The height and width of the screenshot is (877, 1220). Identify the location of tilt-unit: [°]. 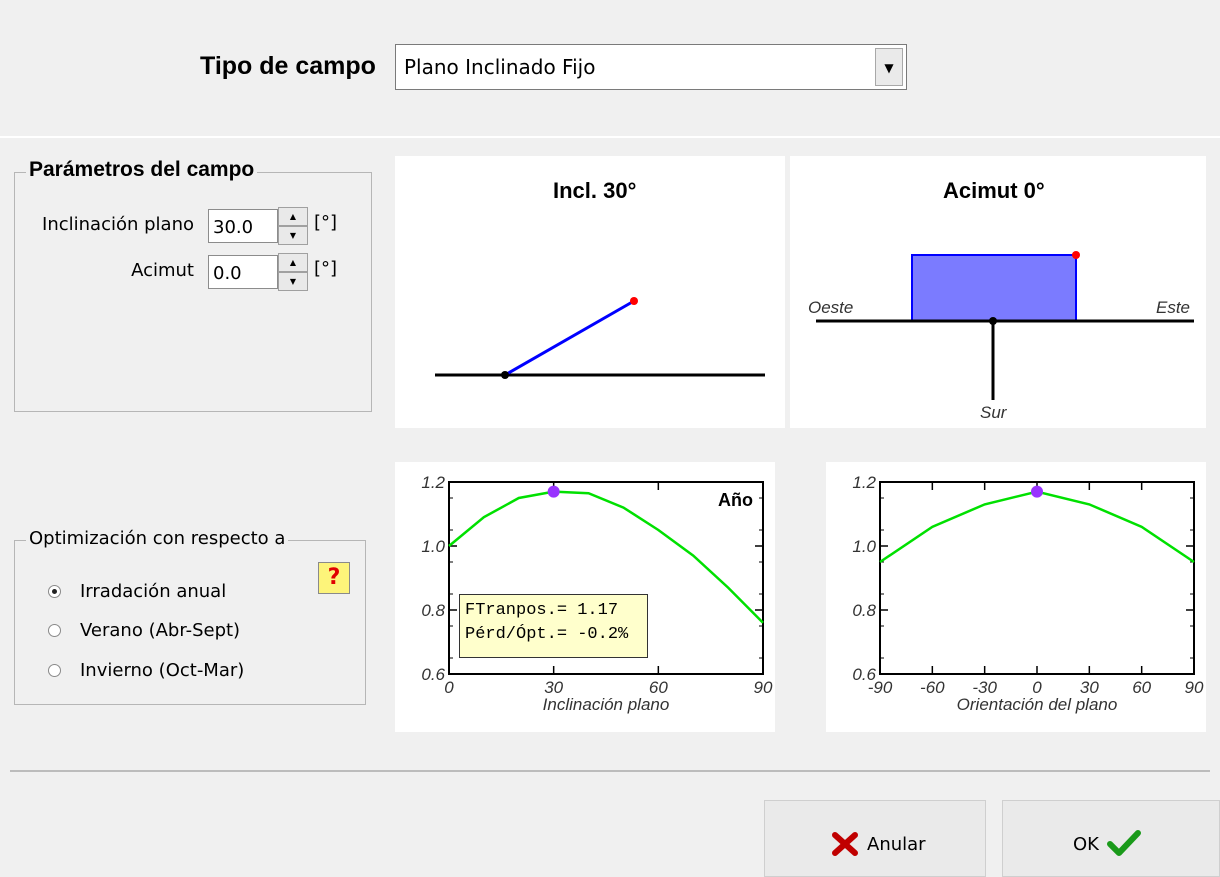
(326, 222).